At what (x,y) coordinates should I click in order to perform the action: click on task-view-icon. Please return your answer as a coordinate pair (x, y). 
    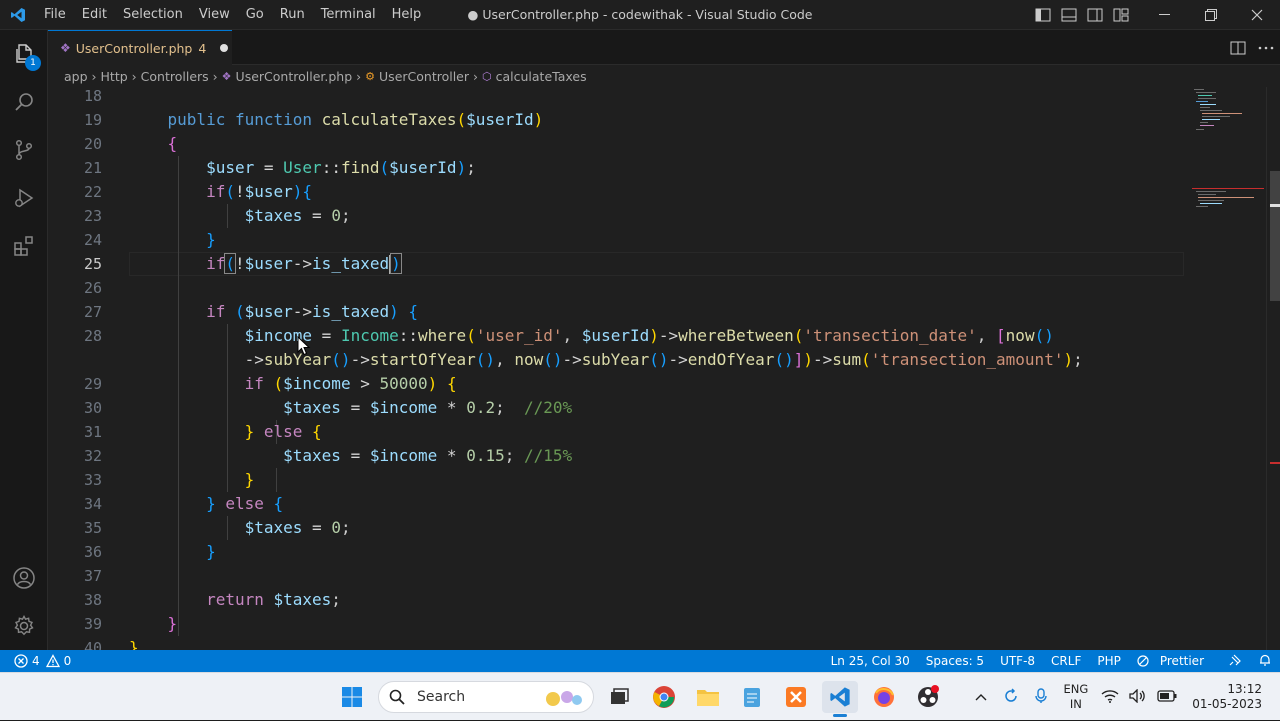
    Looking at the image, I should click on (620, 697).